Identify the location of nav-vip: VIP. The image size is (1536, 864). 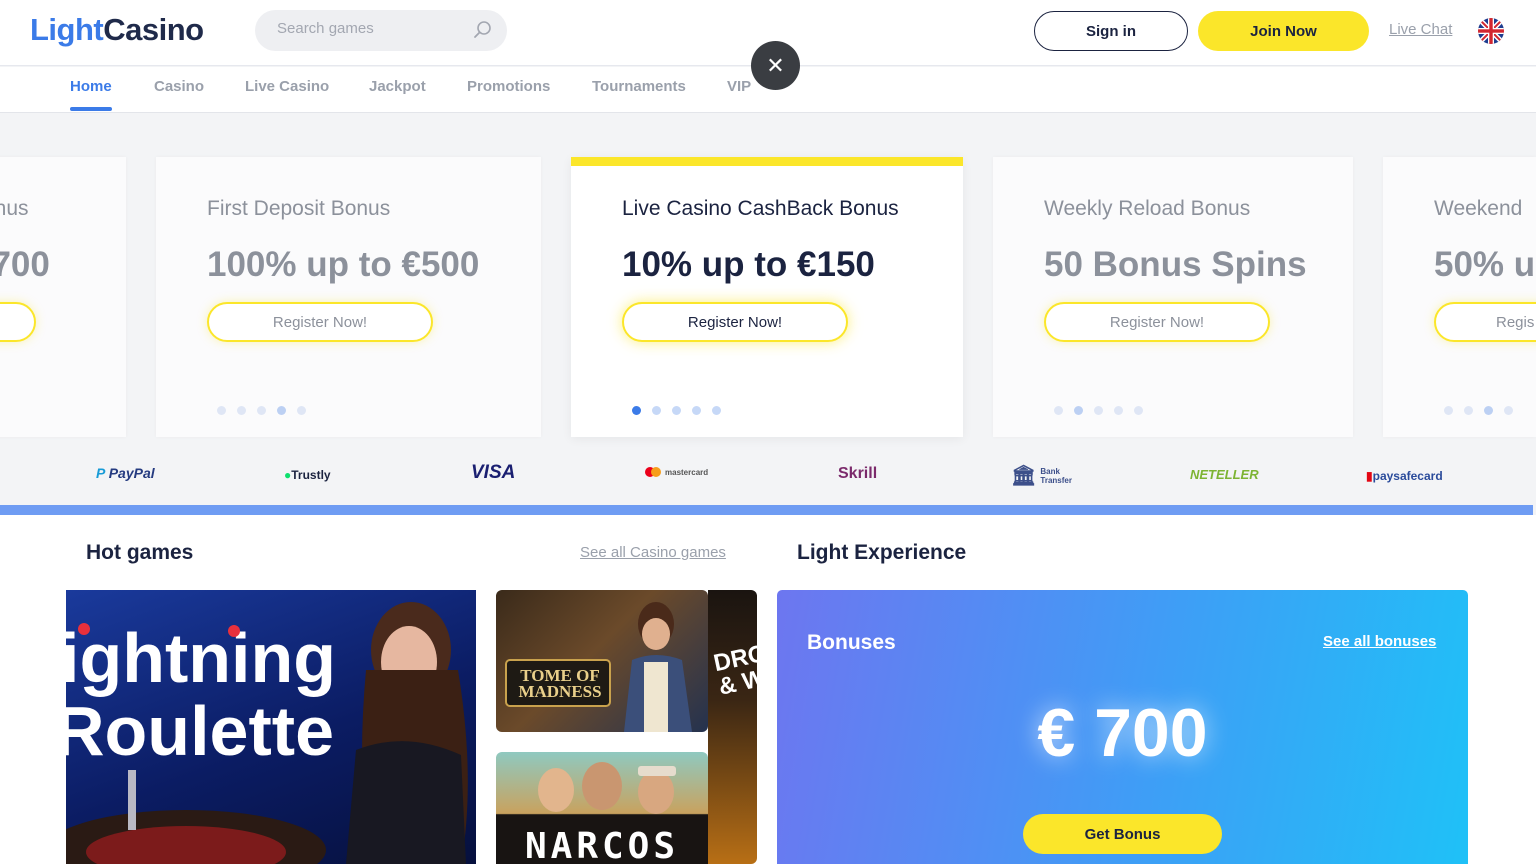
(739, 86).